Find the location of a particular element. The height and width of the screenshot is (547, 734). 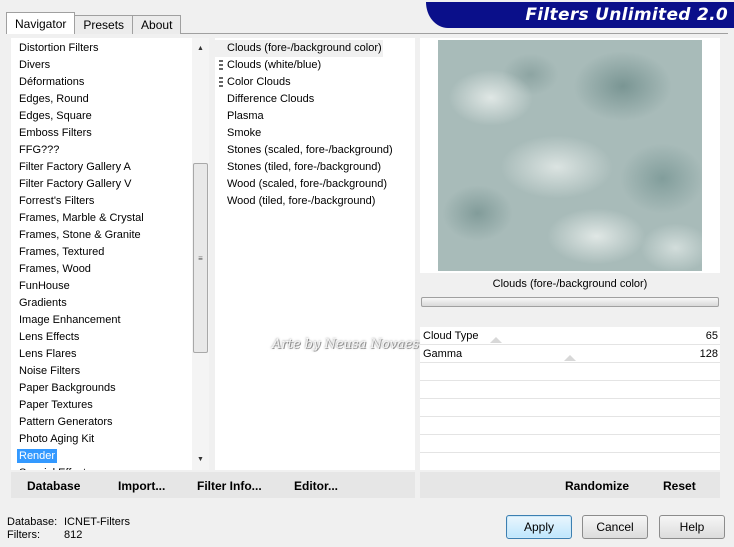

category-item-label: Frames, Wood is located at coordinates (55, 269).